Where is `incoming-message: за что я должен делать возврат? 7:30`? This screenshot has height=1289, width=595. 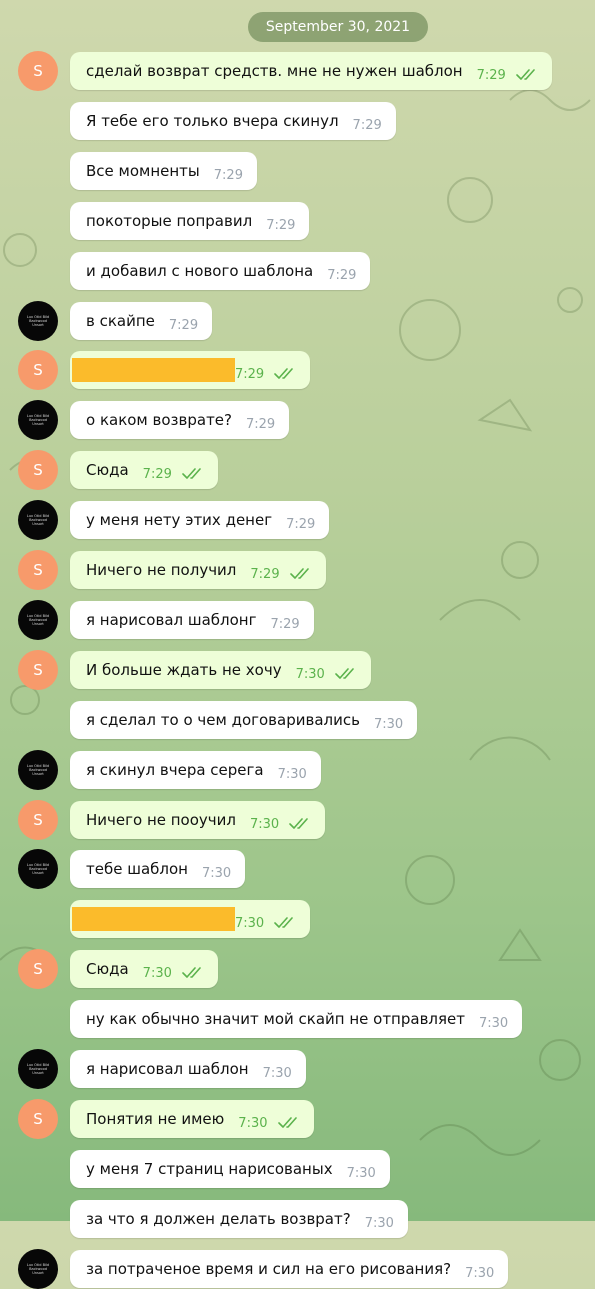
incoming-message: за что я должен делать возврат? 7:30 is located at coordinates (239, 1219).